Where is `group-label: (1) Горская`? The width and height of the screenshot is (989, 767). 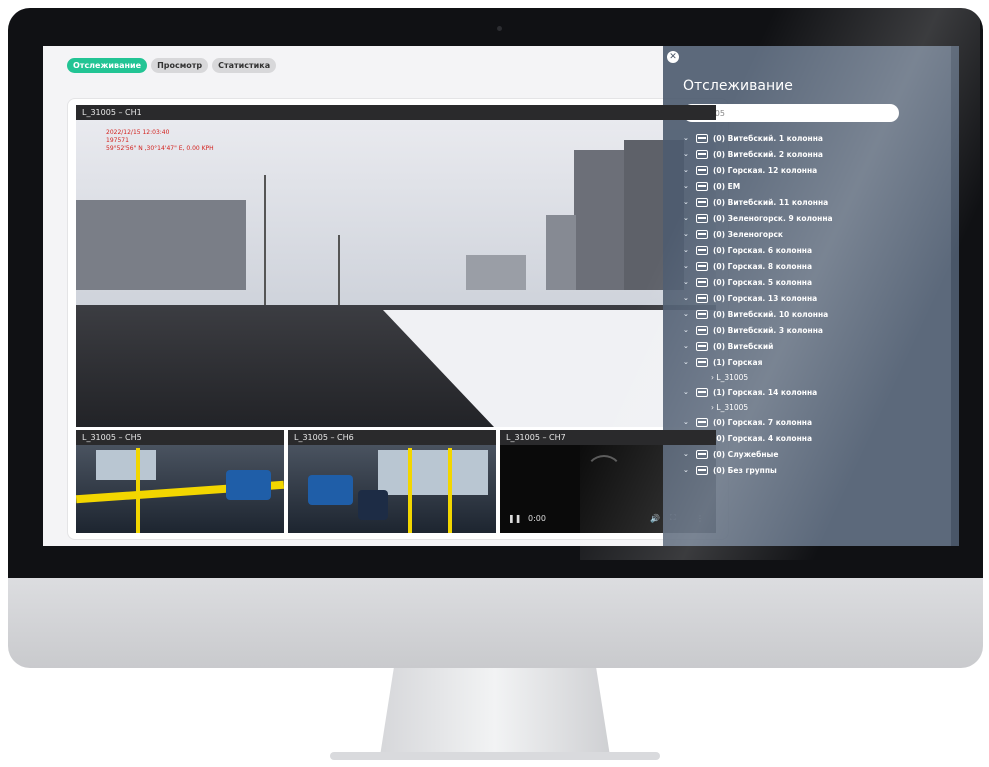
group-label: (1) Горская is located at coordinates (738, 362).